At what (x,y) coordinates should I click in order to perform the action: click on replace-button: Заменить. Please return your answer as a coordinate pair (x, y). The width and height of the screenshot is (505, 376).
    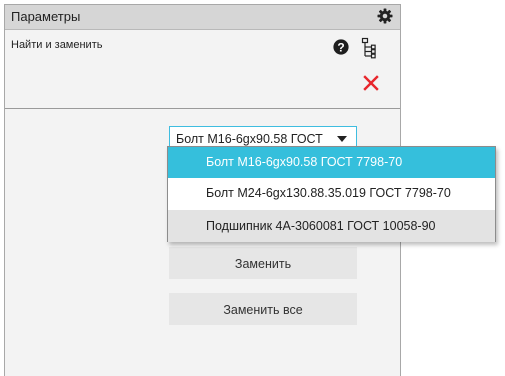
    Looking at the image, I should click on (263, 263).